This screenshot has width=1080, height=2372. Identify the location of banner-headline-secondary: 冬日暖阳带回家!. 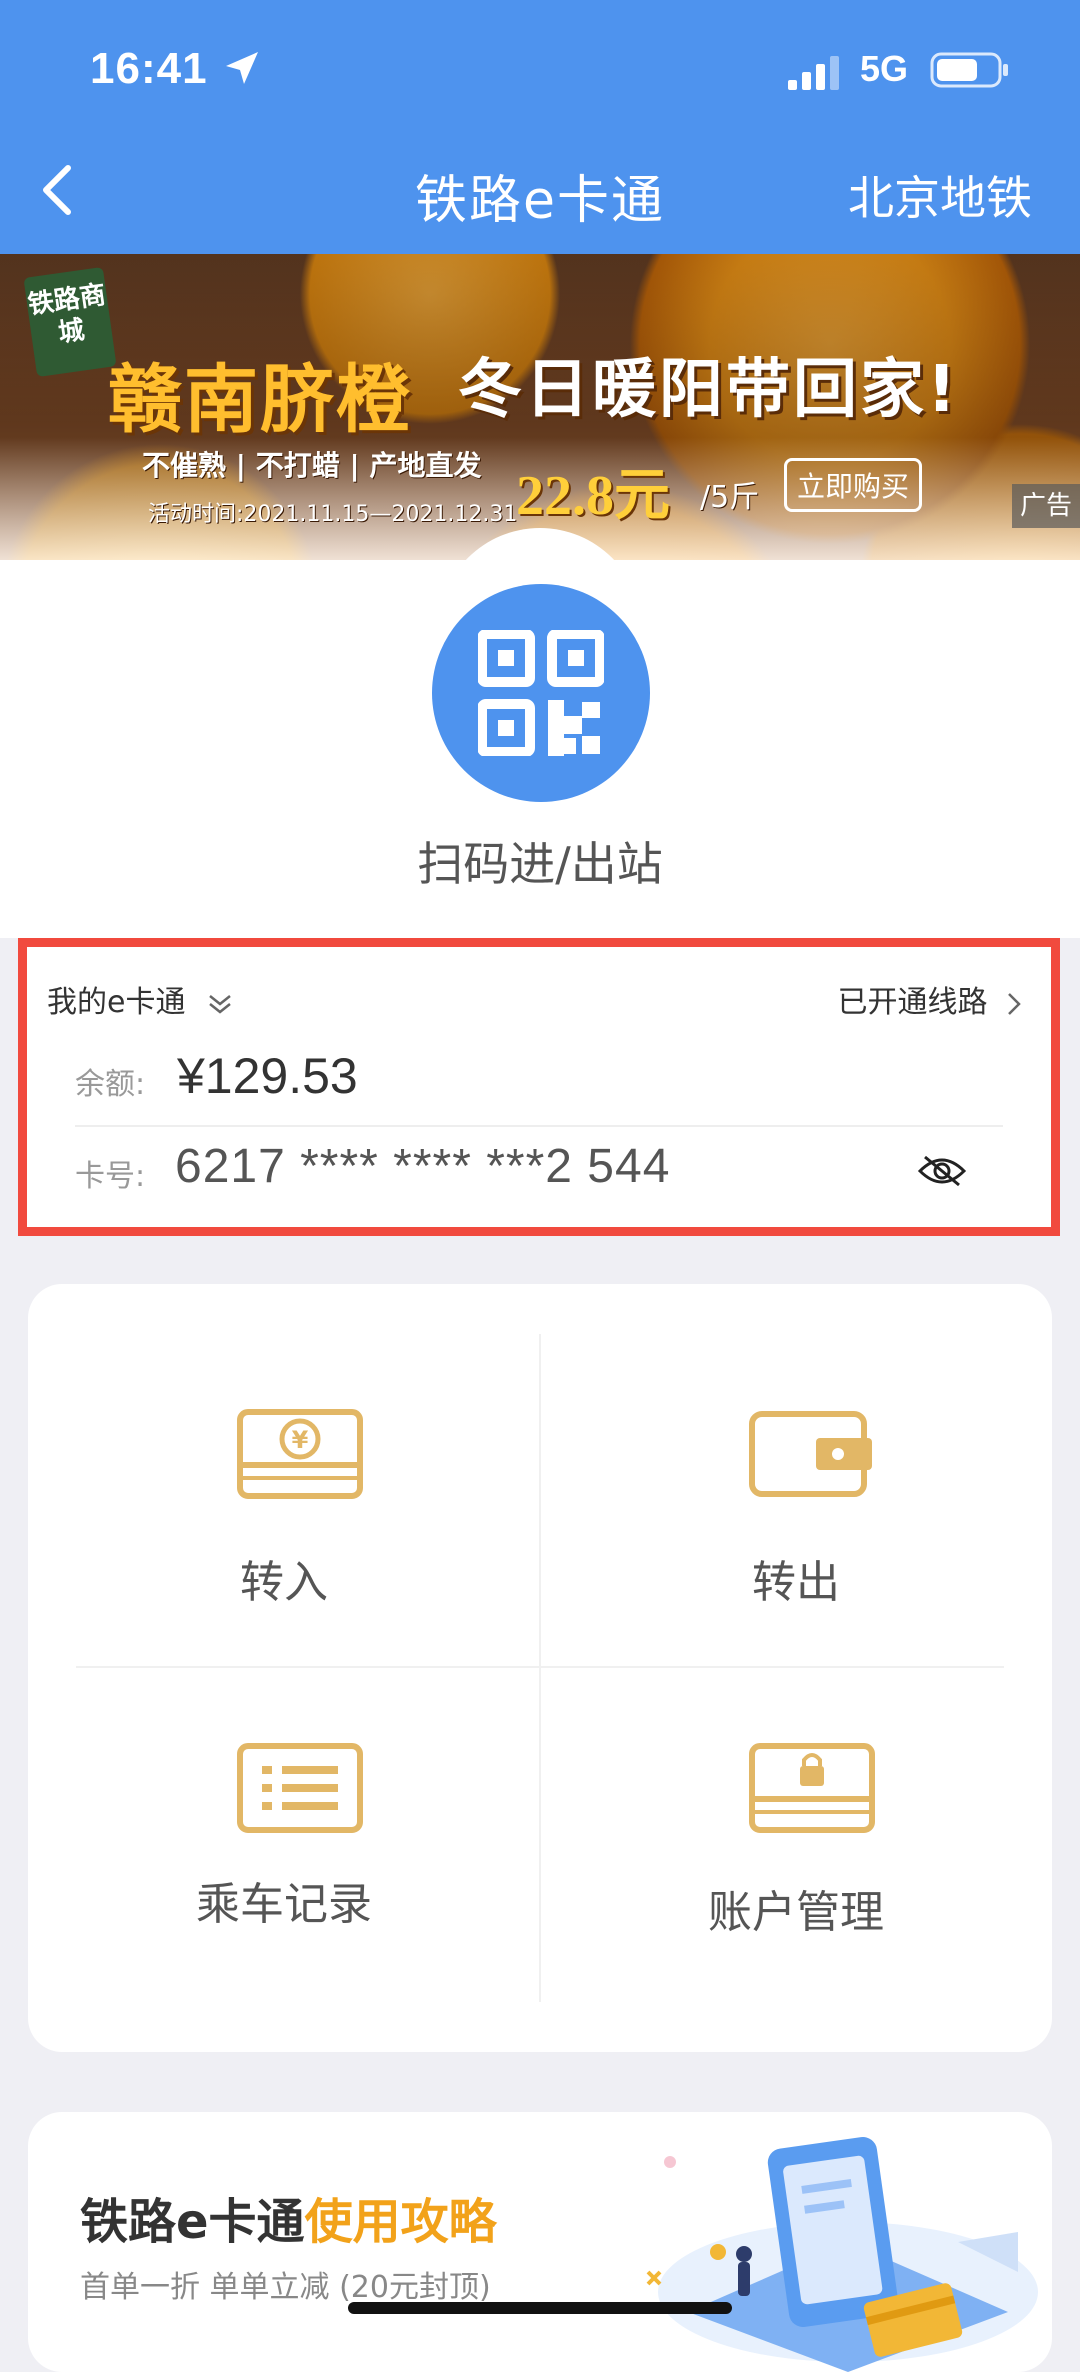
(709, 390).